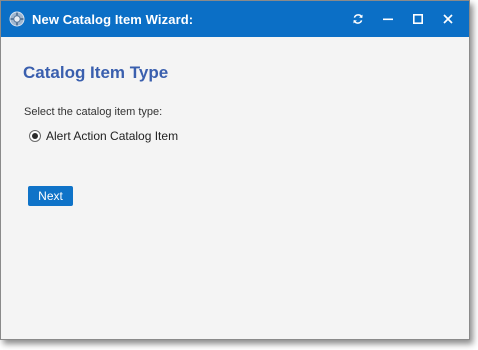  What do you see at coordinates (235, 19) in the screenshot?
I see `title-bar: New Catalog Item Wizard:` at bounding box center [235, 19].